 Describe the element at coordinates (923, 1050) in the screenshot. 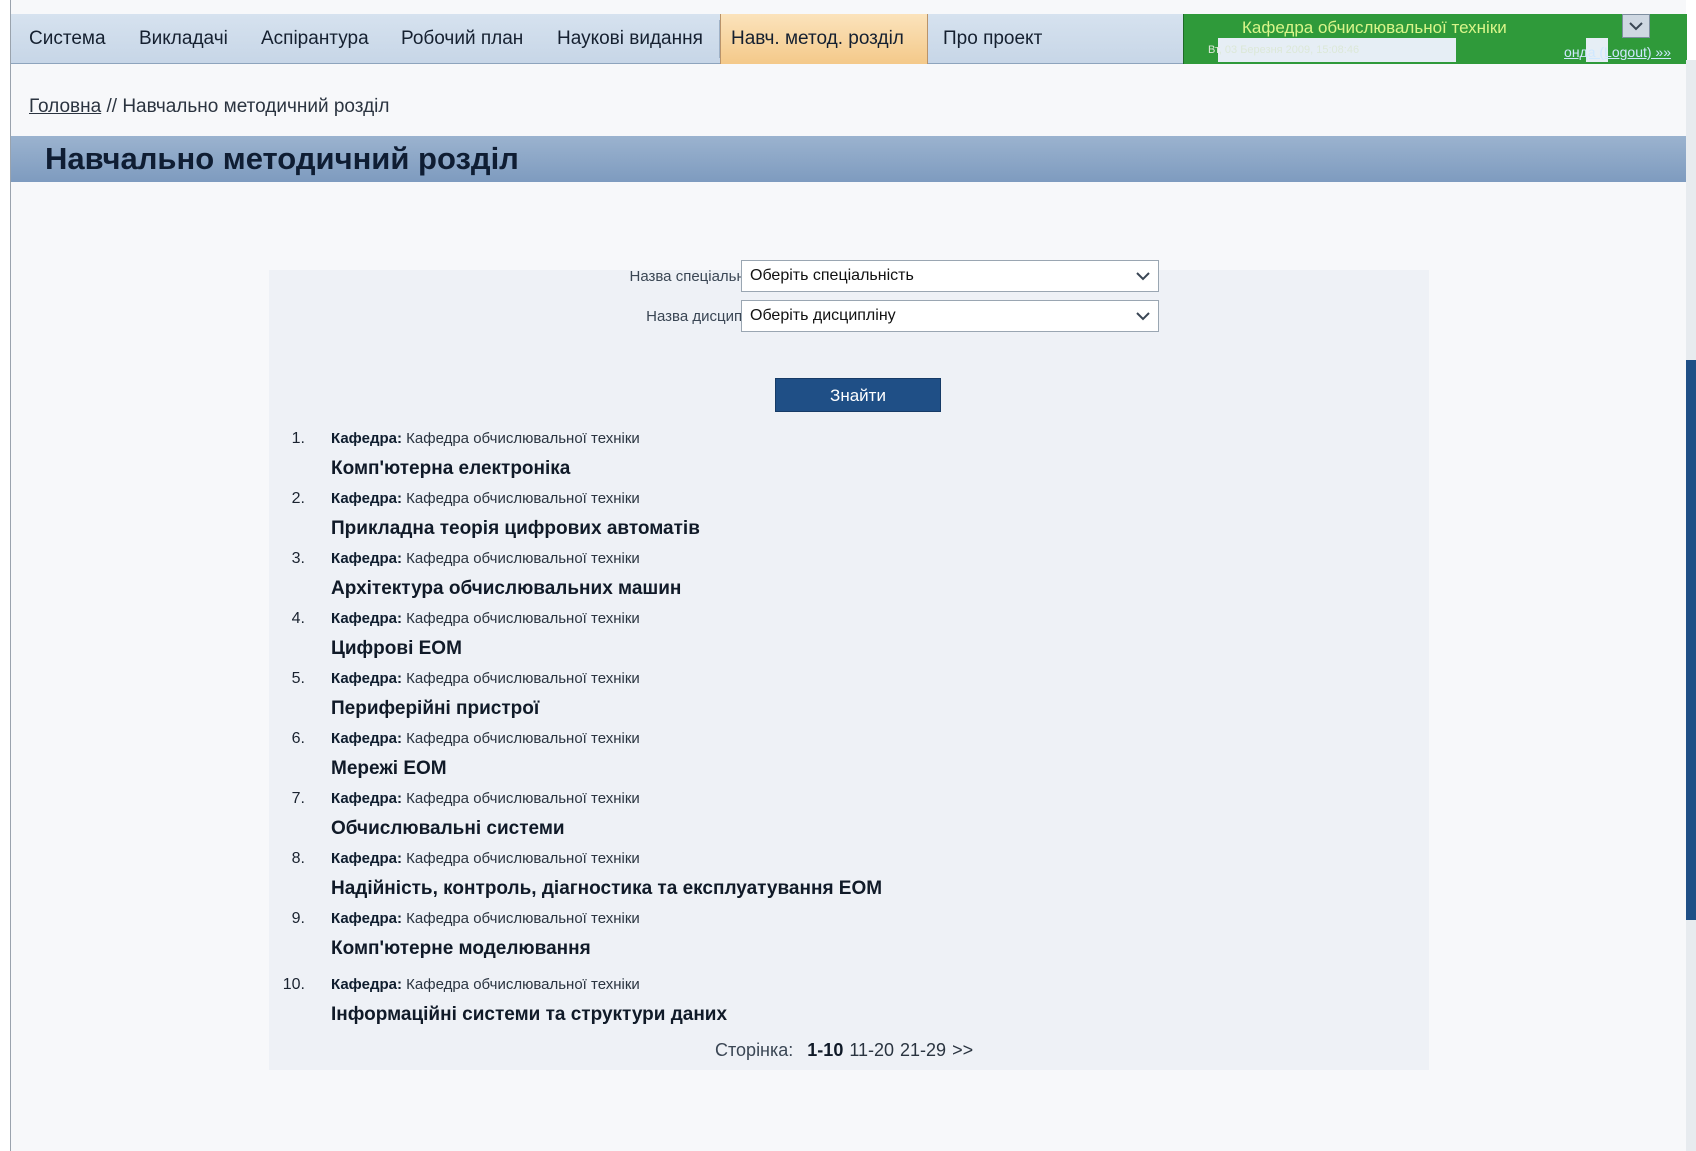

I see `pagination-link-21-29: 21-29` at that location.